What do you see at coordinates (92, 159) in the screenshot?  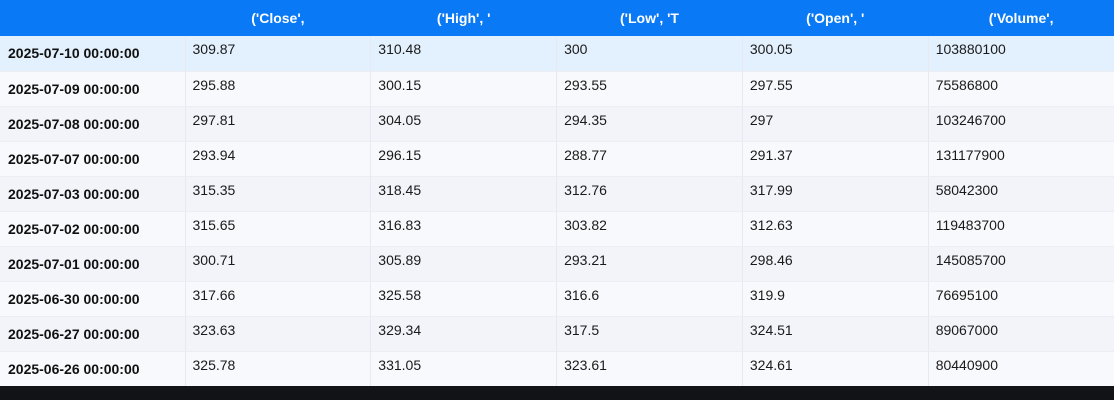 I see `row-index: 2025-07-07 00:00:00` at bounding box center [92, 159].